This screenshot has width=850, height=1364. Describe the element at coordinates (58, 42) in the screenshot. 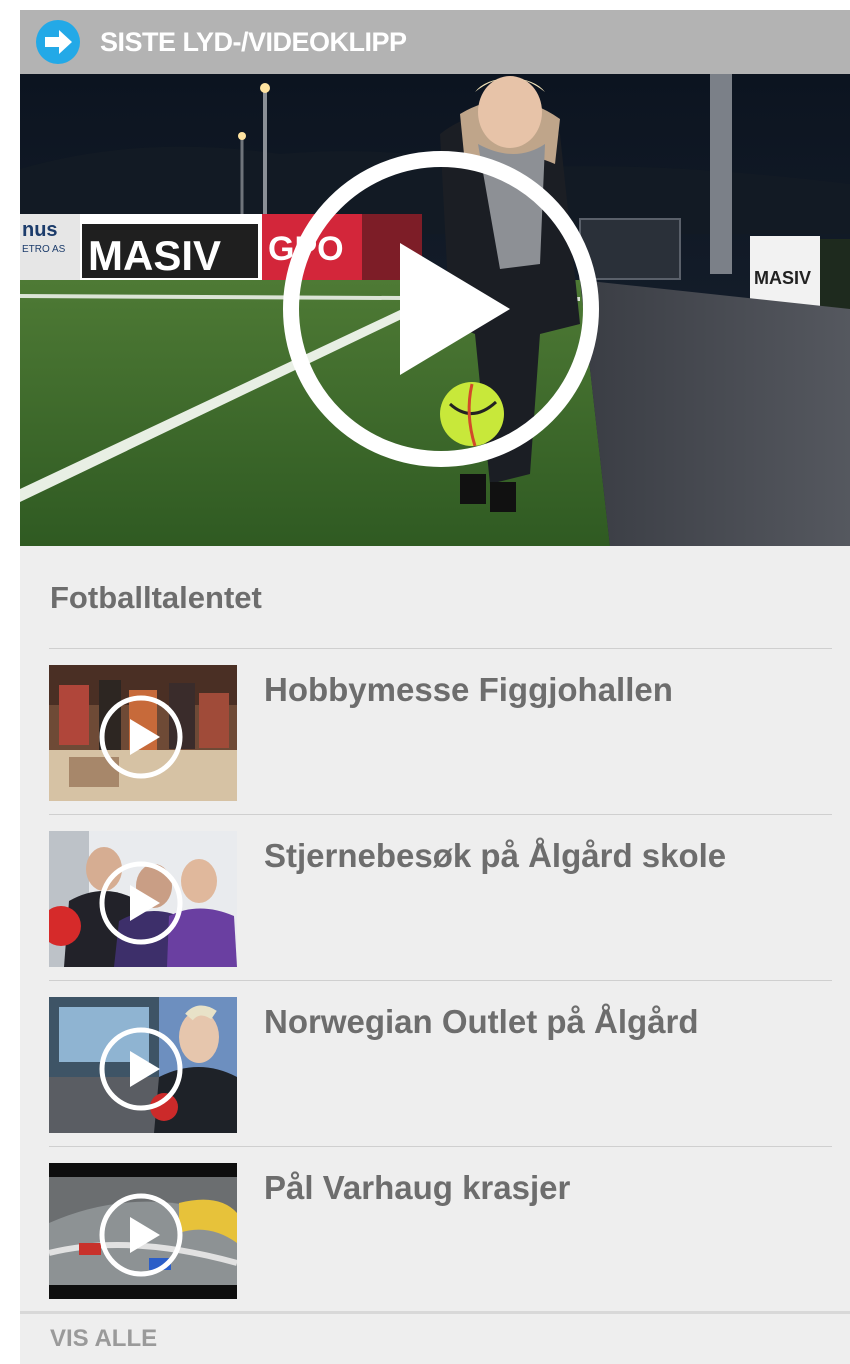

I see `arrow-right-circle-icon` at that location.